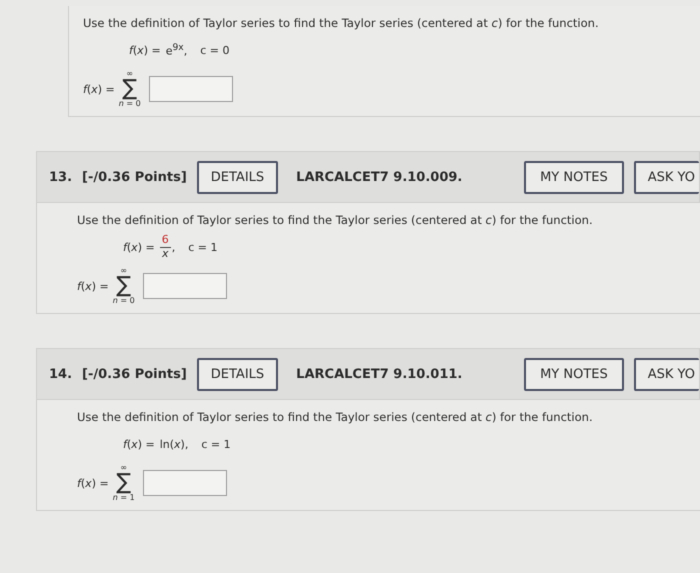 Image resolution: width=700 pixels, height=573 pixels. Describe the element at coordinates (174, 444) in the screenshot. I see `function-expression: ln(x),` at that location.